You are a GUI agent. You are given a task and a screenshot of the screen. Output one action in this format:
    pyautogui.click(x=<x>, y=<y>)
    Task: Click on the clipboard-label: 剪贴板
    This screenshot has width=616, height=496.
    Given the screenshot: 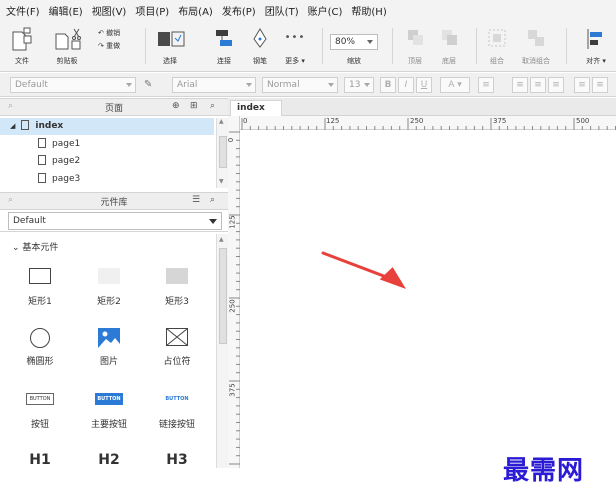 What is the action you would take?
    pyautogui.click(x=67, y=61)
    